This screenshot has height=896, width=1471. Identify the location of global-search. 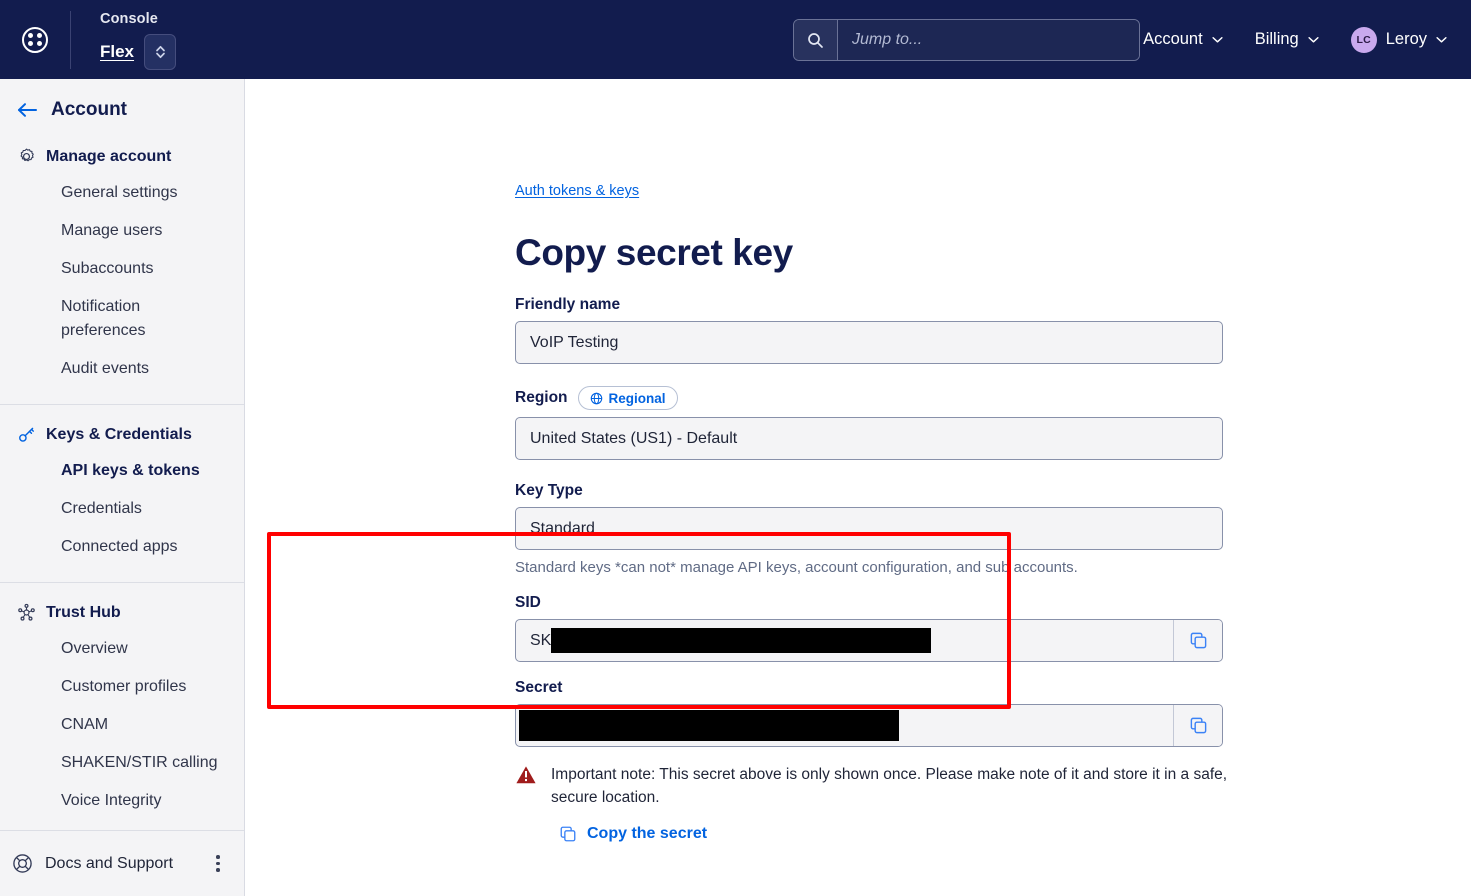
(966, 40).